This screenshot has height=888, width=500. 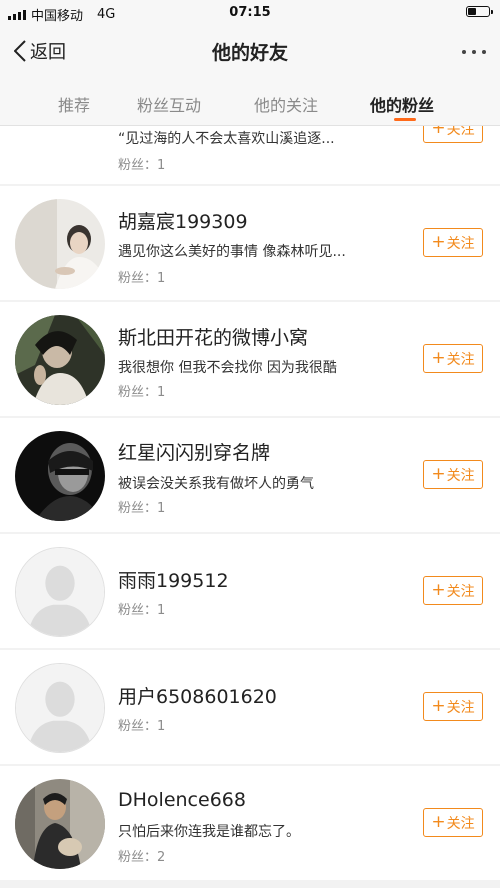 What do you see at coordinates (74, 104) in the screenshot?
I see `tab-recommended: 推荐` at bounding box center [74, 104].